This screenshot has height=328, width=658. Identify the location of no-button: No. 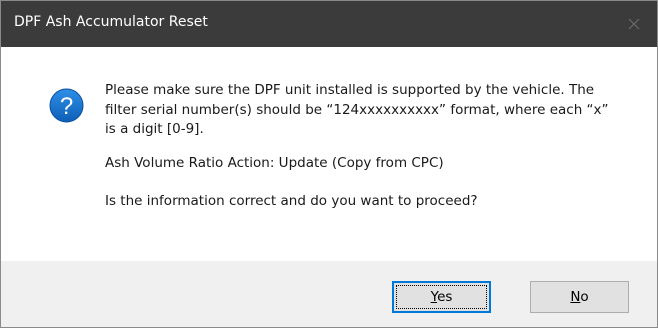
(579, 297).